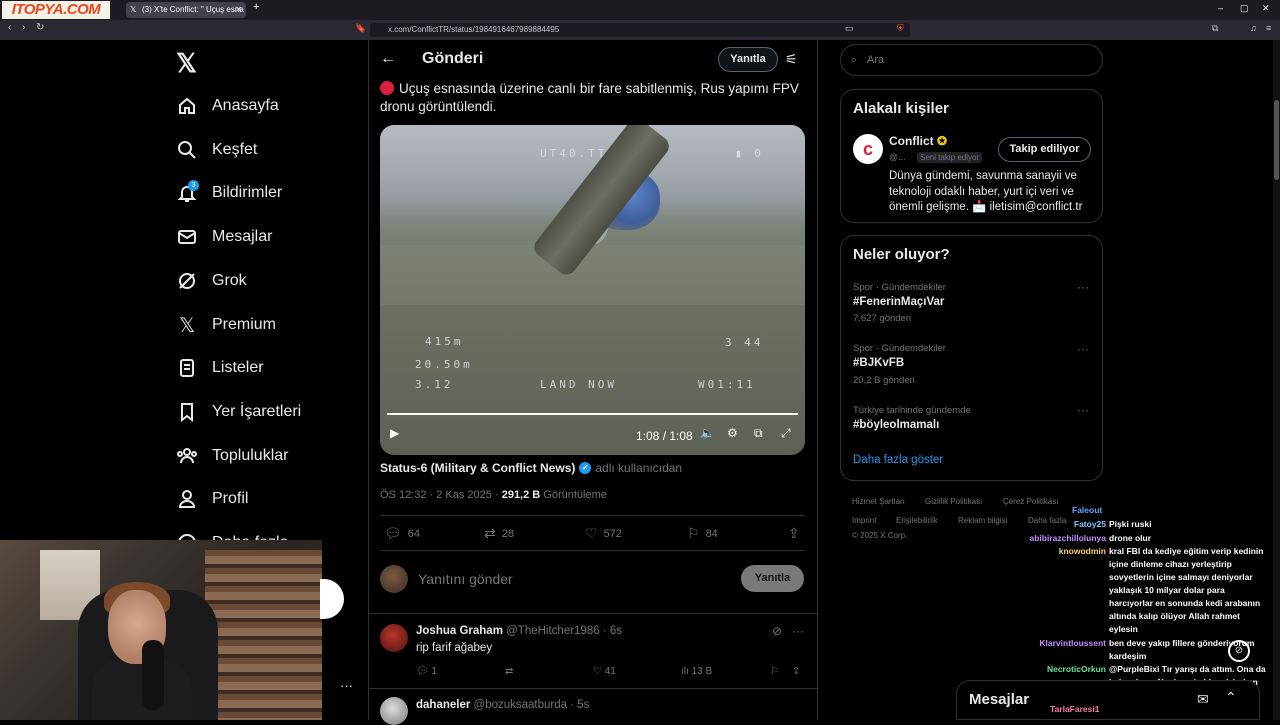  Describe the element at coordinates (238, 10) in the screenshot. I see `close-tab-icon: ✕` at that location.